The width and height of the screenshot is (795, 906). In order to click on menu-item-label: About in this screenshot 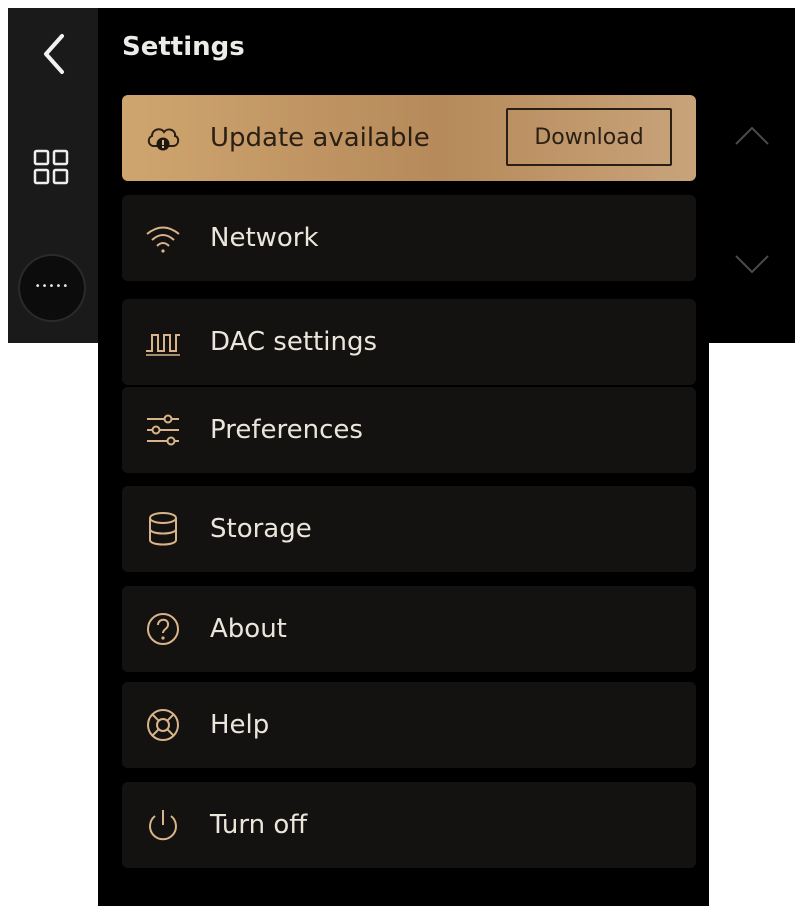, I will do `click(248, 629)`.